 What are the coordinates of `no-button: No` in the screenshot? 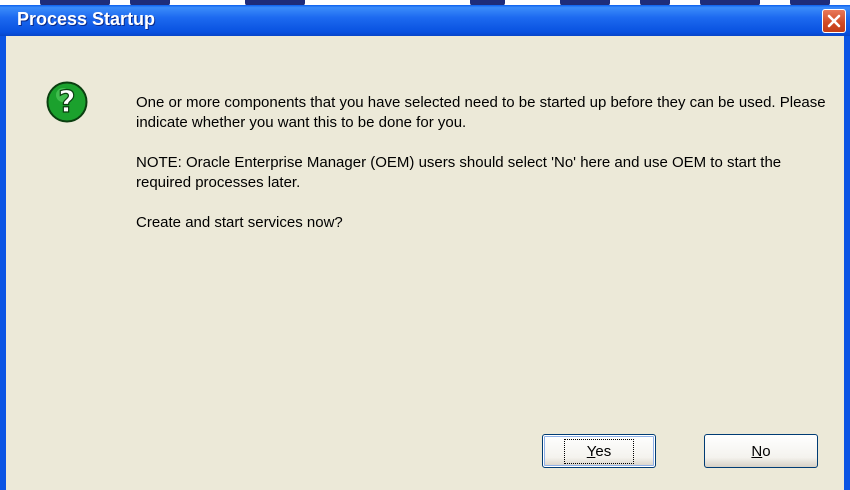 It's located at (761, 451).